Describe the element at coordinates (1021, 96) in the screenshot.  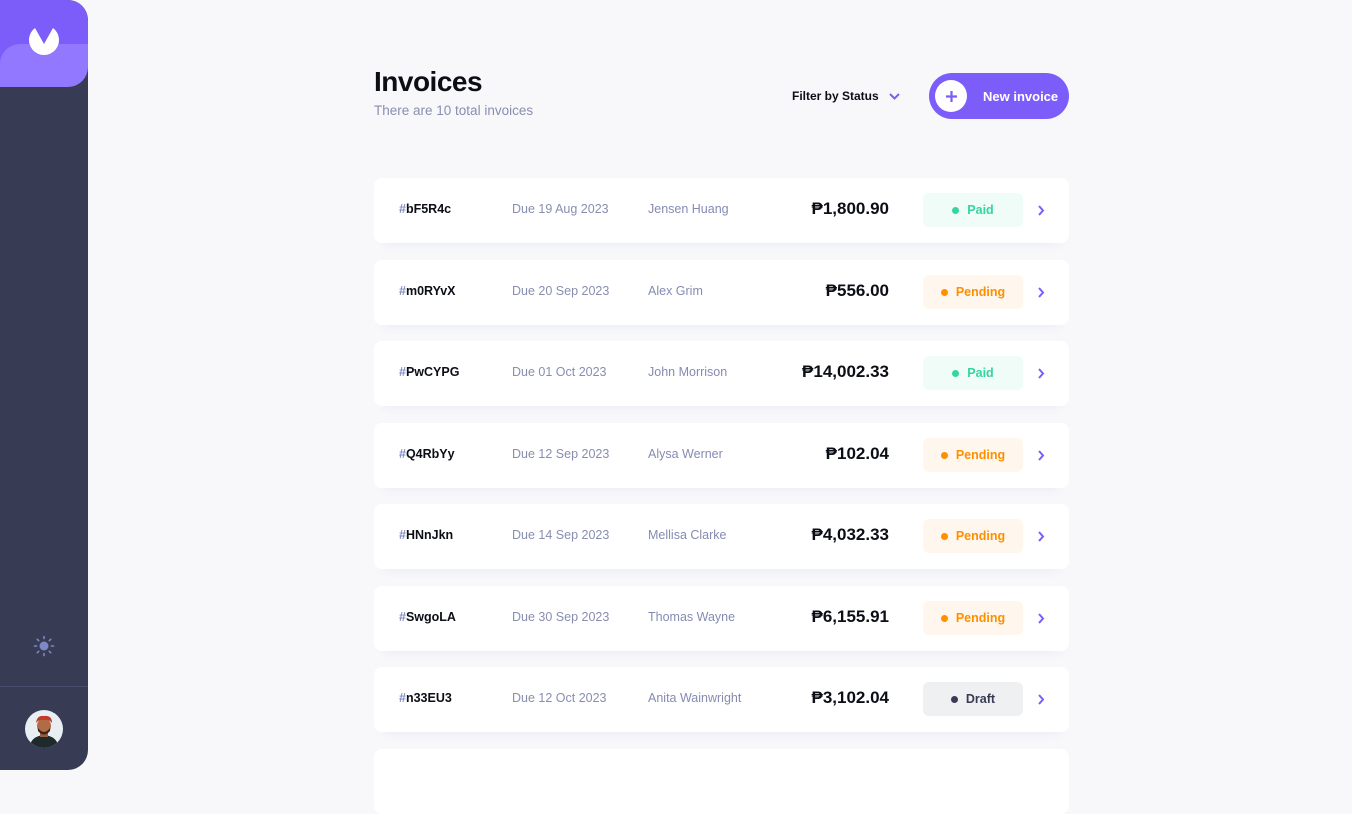
I see `new-invoice-label: New invoice` at that location.